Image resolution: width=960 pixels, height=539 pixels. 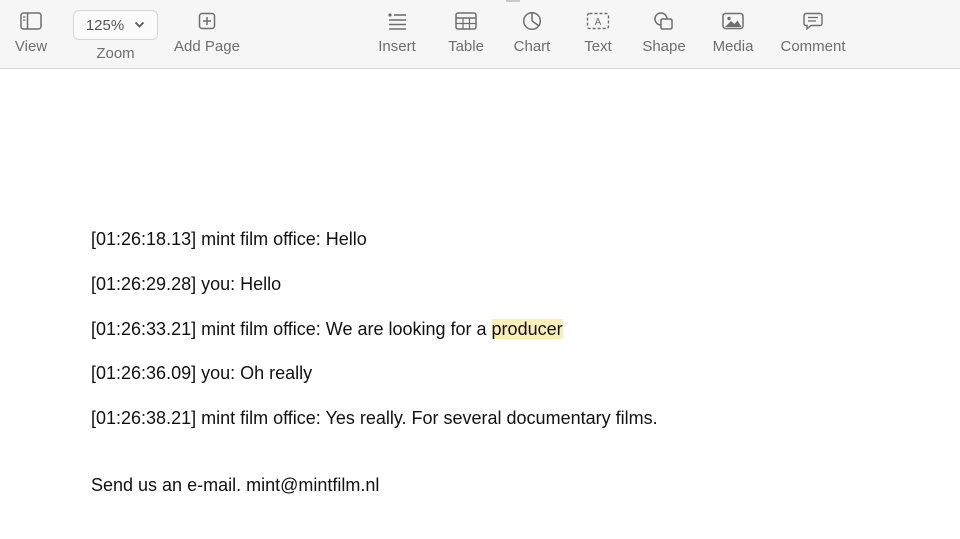 What do you see at coordinates (813, 46) in the screenshot?
I see `comment-label: Comment` at bounding box center [813, 46].